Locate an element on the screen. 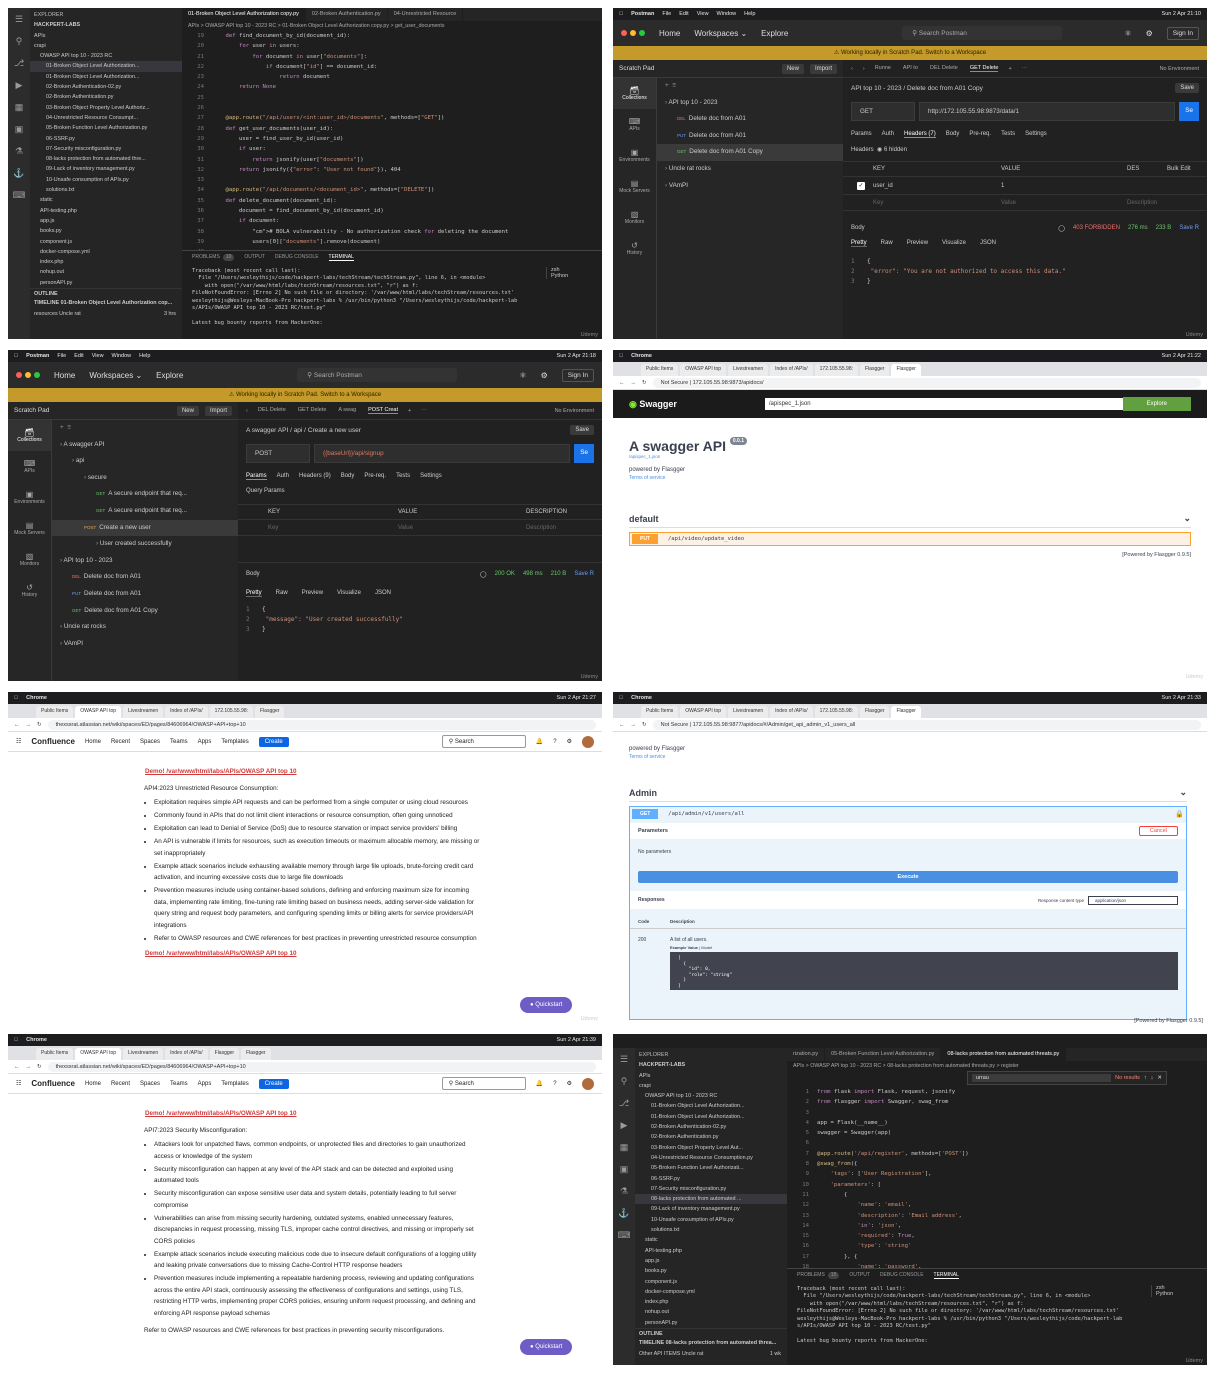  spec-link: /apispec_1.json is located at coordinates (688, 456).